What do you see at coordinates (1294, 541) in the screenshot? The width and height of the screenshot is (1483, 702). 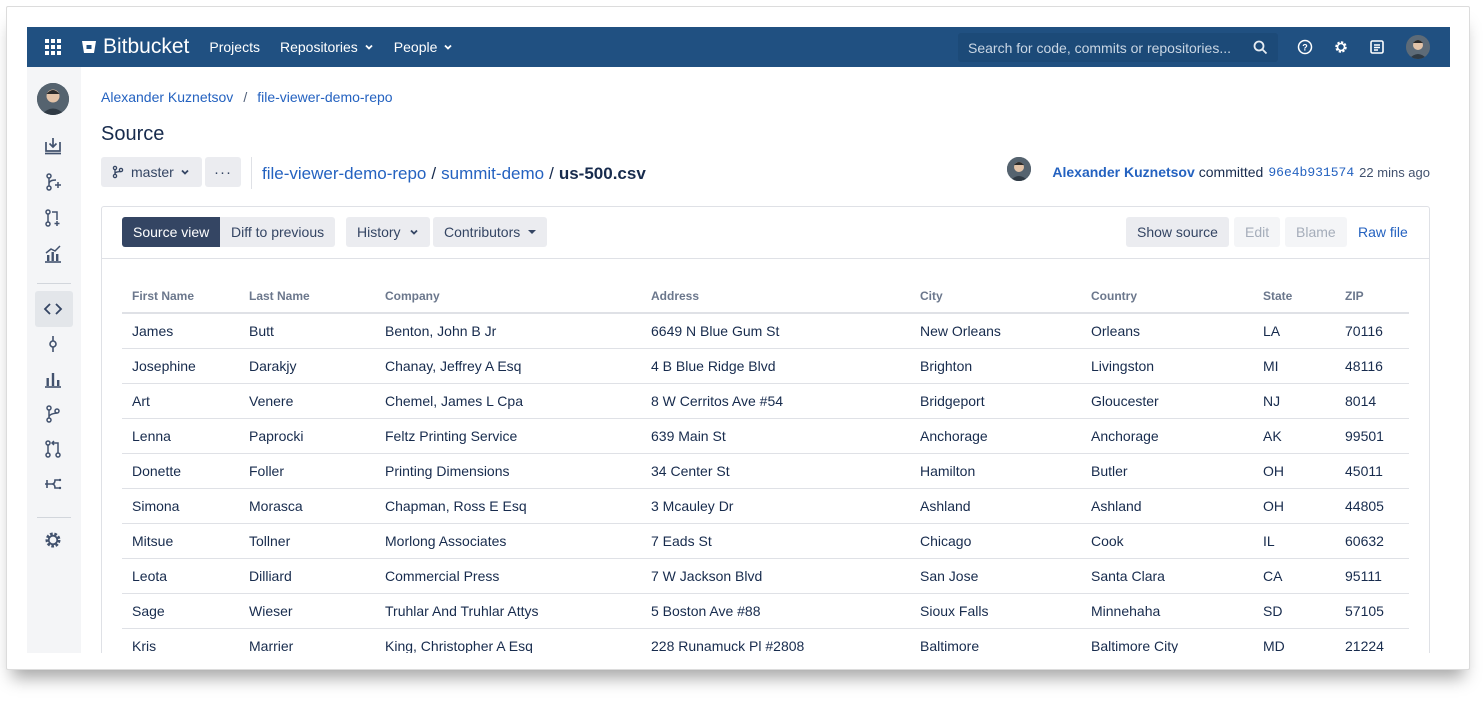 I see `table-cell: IL` at bounding box center [1294, 541].